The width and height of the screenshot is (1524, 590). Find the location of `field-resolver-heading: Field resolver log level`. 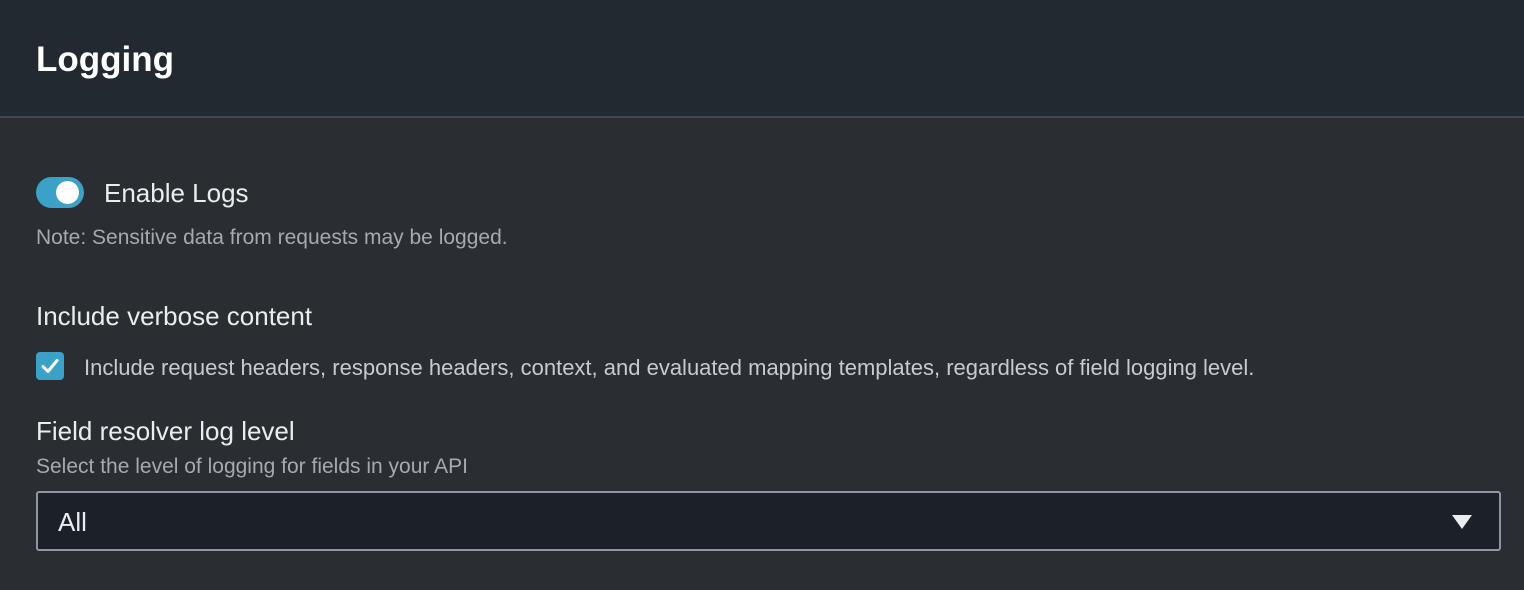

field-resolver-heading: Field resolver log level is located at coordinates (165, 431).